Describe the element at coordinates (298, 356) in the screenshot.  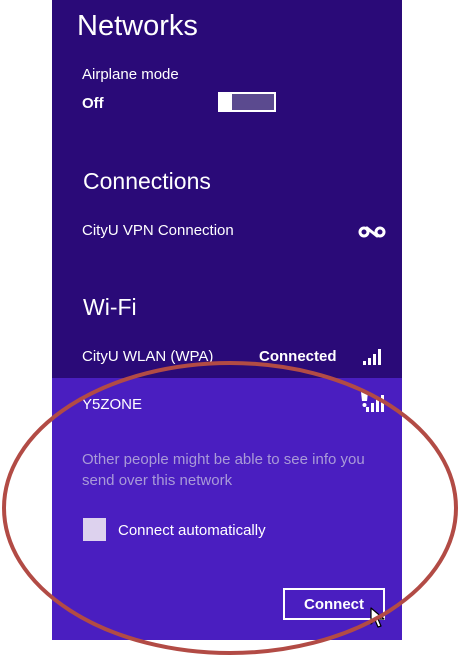
I see `wifi-network-status: Connected` at that location.